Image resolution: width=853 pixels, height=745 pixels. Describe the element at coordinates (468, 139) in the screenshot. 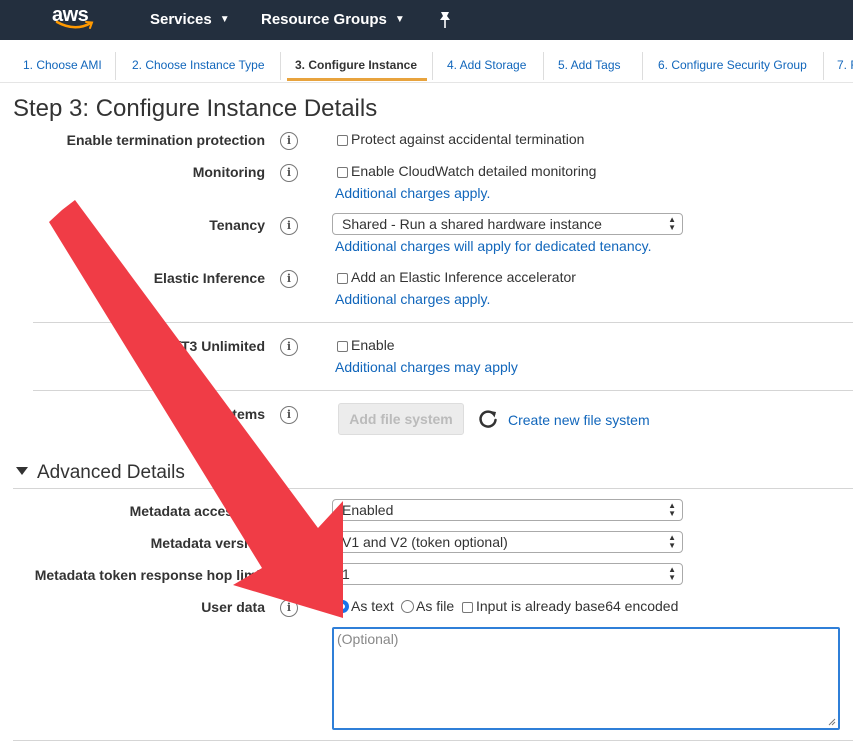

I see `termination-protection-checkbox-label: Protect against accidental termination` at that location.